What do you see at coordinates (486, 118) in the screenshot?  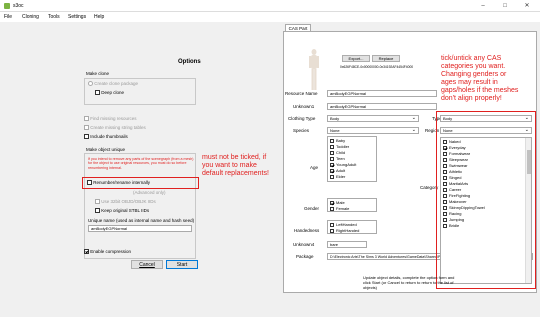 I see `type-select: Body` at bounding box center [486, 118].